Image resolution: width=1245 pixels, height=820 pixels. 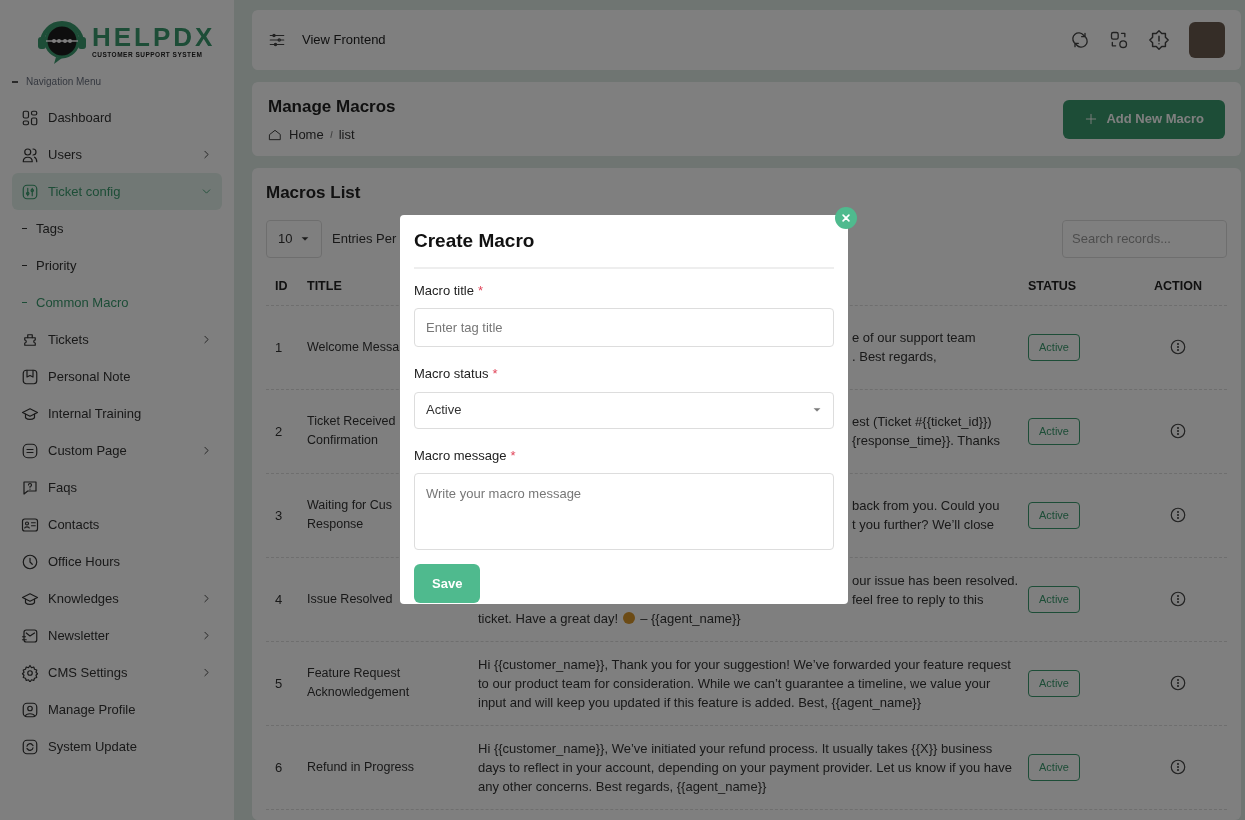 What do you see at coordinates (624, 410) in the screenshot?
I see `status-select: Active` at bounding box center [624, 410].